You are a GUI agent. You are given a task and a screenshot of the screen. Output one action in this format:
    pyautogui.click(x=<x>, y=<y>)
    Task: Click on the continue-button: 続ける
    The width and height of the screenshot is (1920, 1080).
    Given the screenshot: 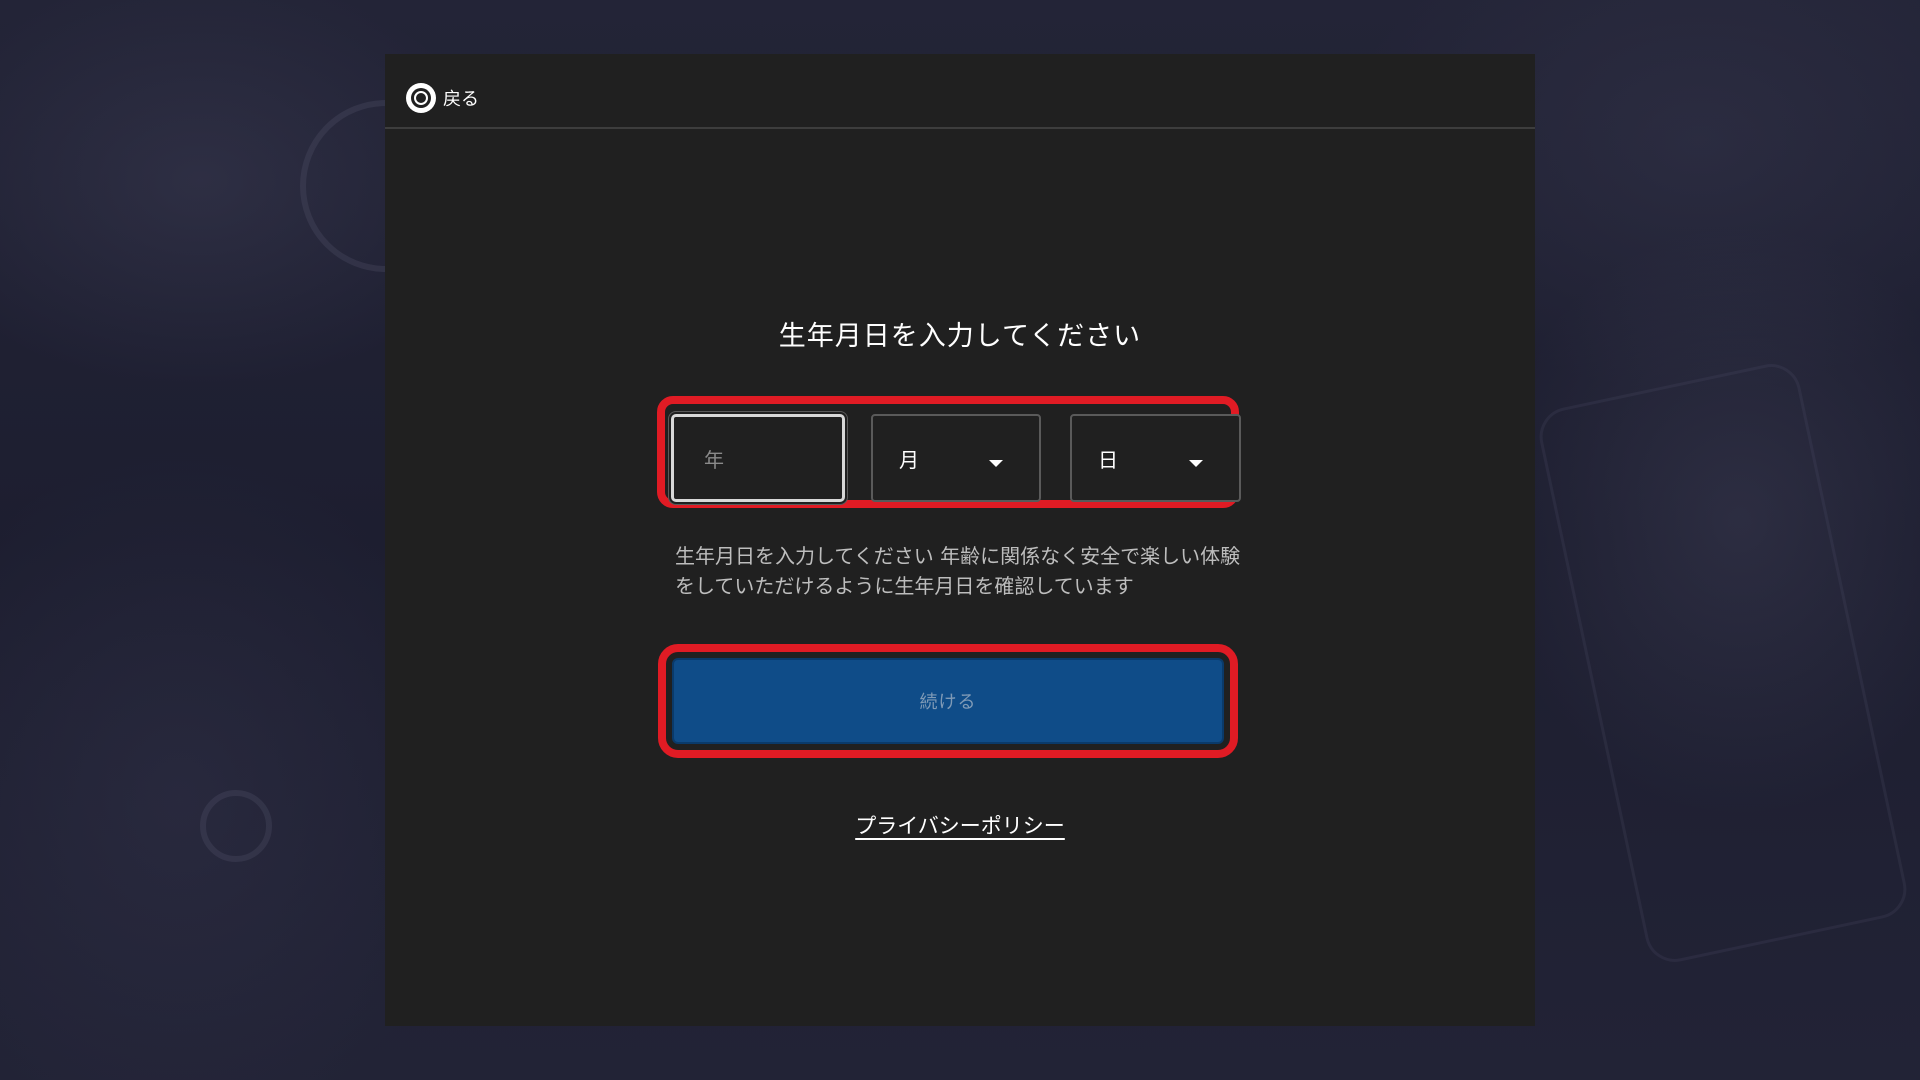 What is the action you would take?
    pyautogui.click(x=948, y=701)
    